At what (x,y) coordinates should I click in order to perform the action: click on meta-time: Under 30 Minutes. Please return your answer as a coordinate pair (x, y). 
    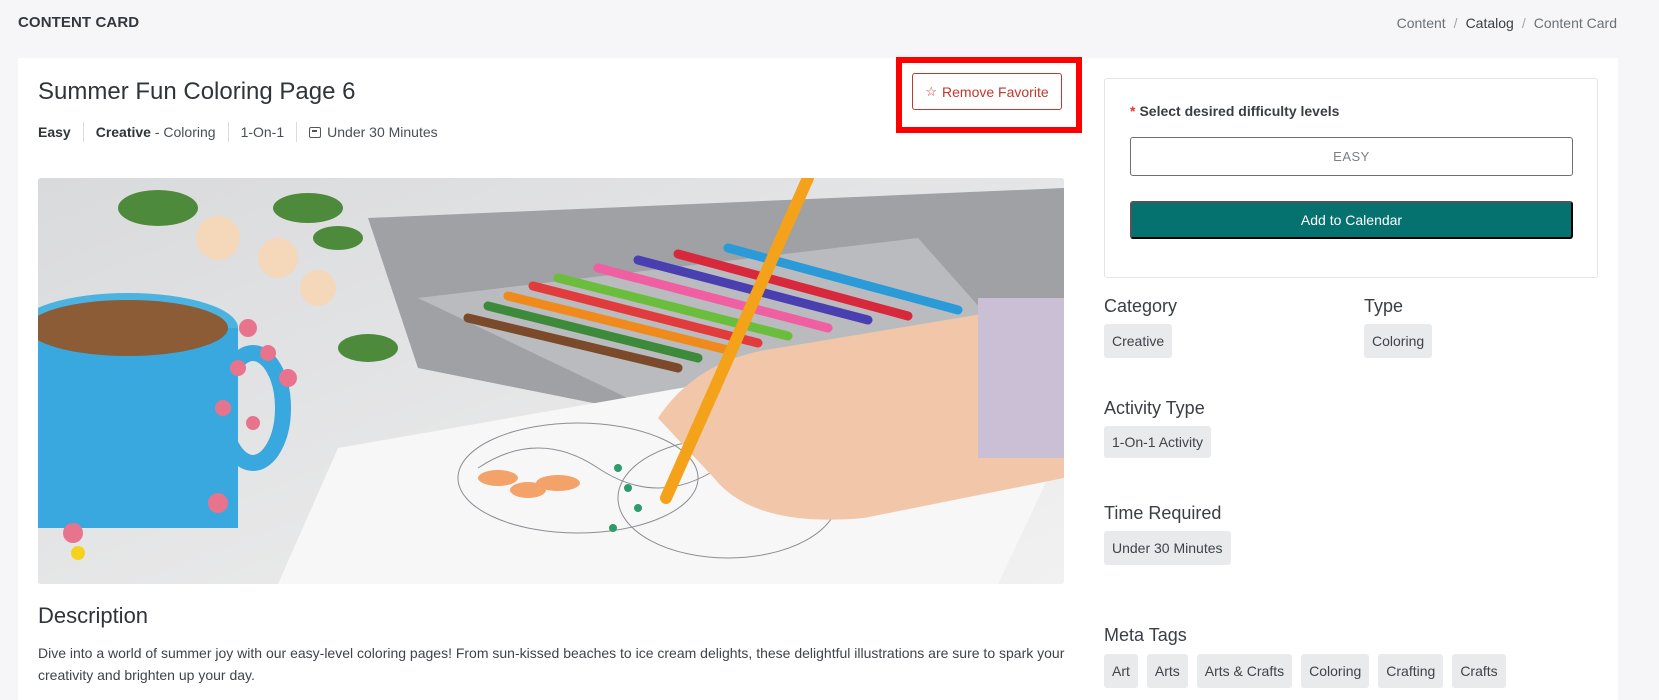
    Looking at the image, I should click on (373, 132).